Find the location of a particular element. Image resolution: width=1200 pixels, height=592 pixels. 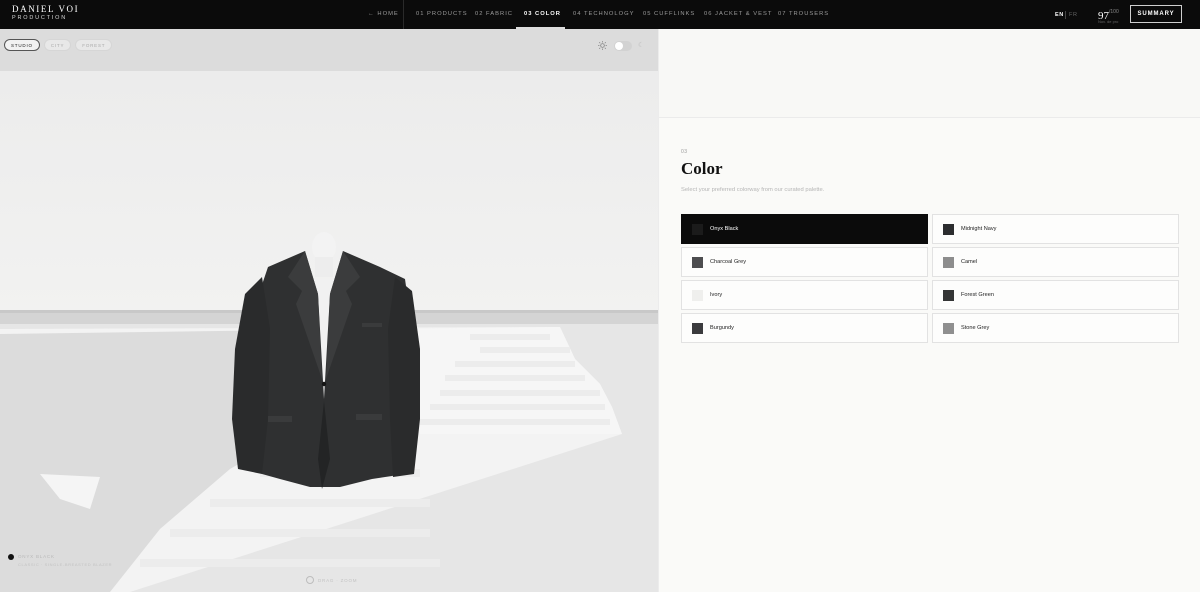

nav-tab-fabric: 02 FABRIC is located at coordinates (494, 14).